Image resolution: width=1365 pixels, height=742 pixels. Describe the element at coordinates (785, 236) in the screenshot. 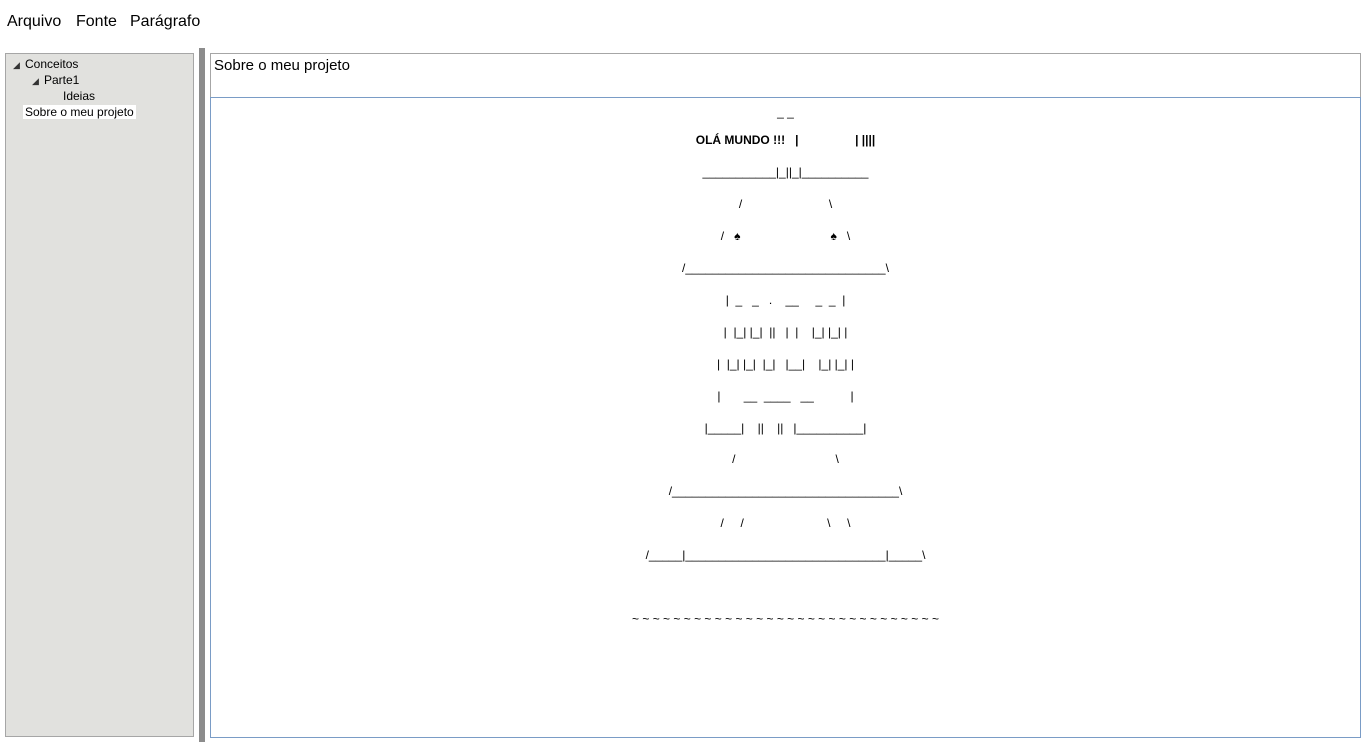

I see `art-line: / ♠ ♠ \` at that location.